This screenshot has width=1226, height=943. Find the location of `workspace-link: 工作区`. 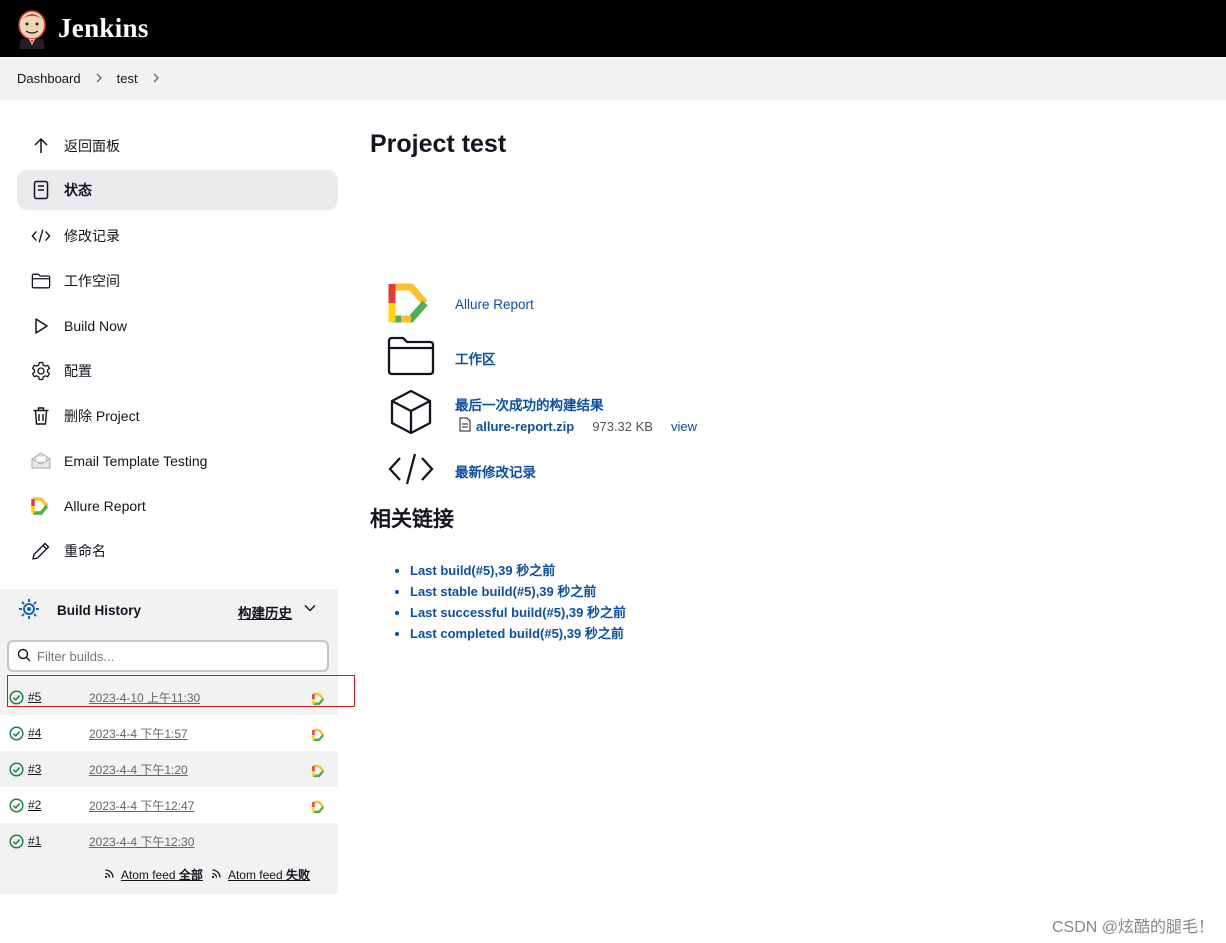

workspace-link: 工作区 is located at coordinates (475, 358).